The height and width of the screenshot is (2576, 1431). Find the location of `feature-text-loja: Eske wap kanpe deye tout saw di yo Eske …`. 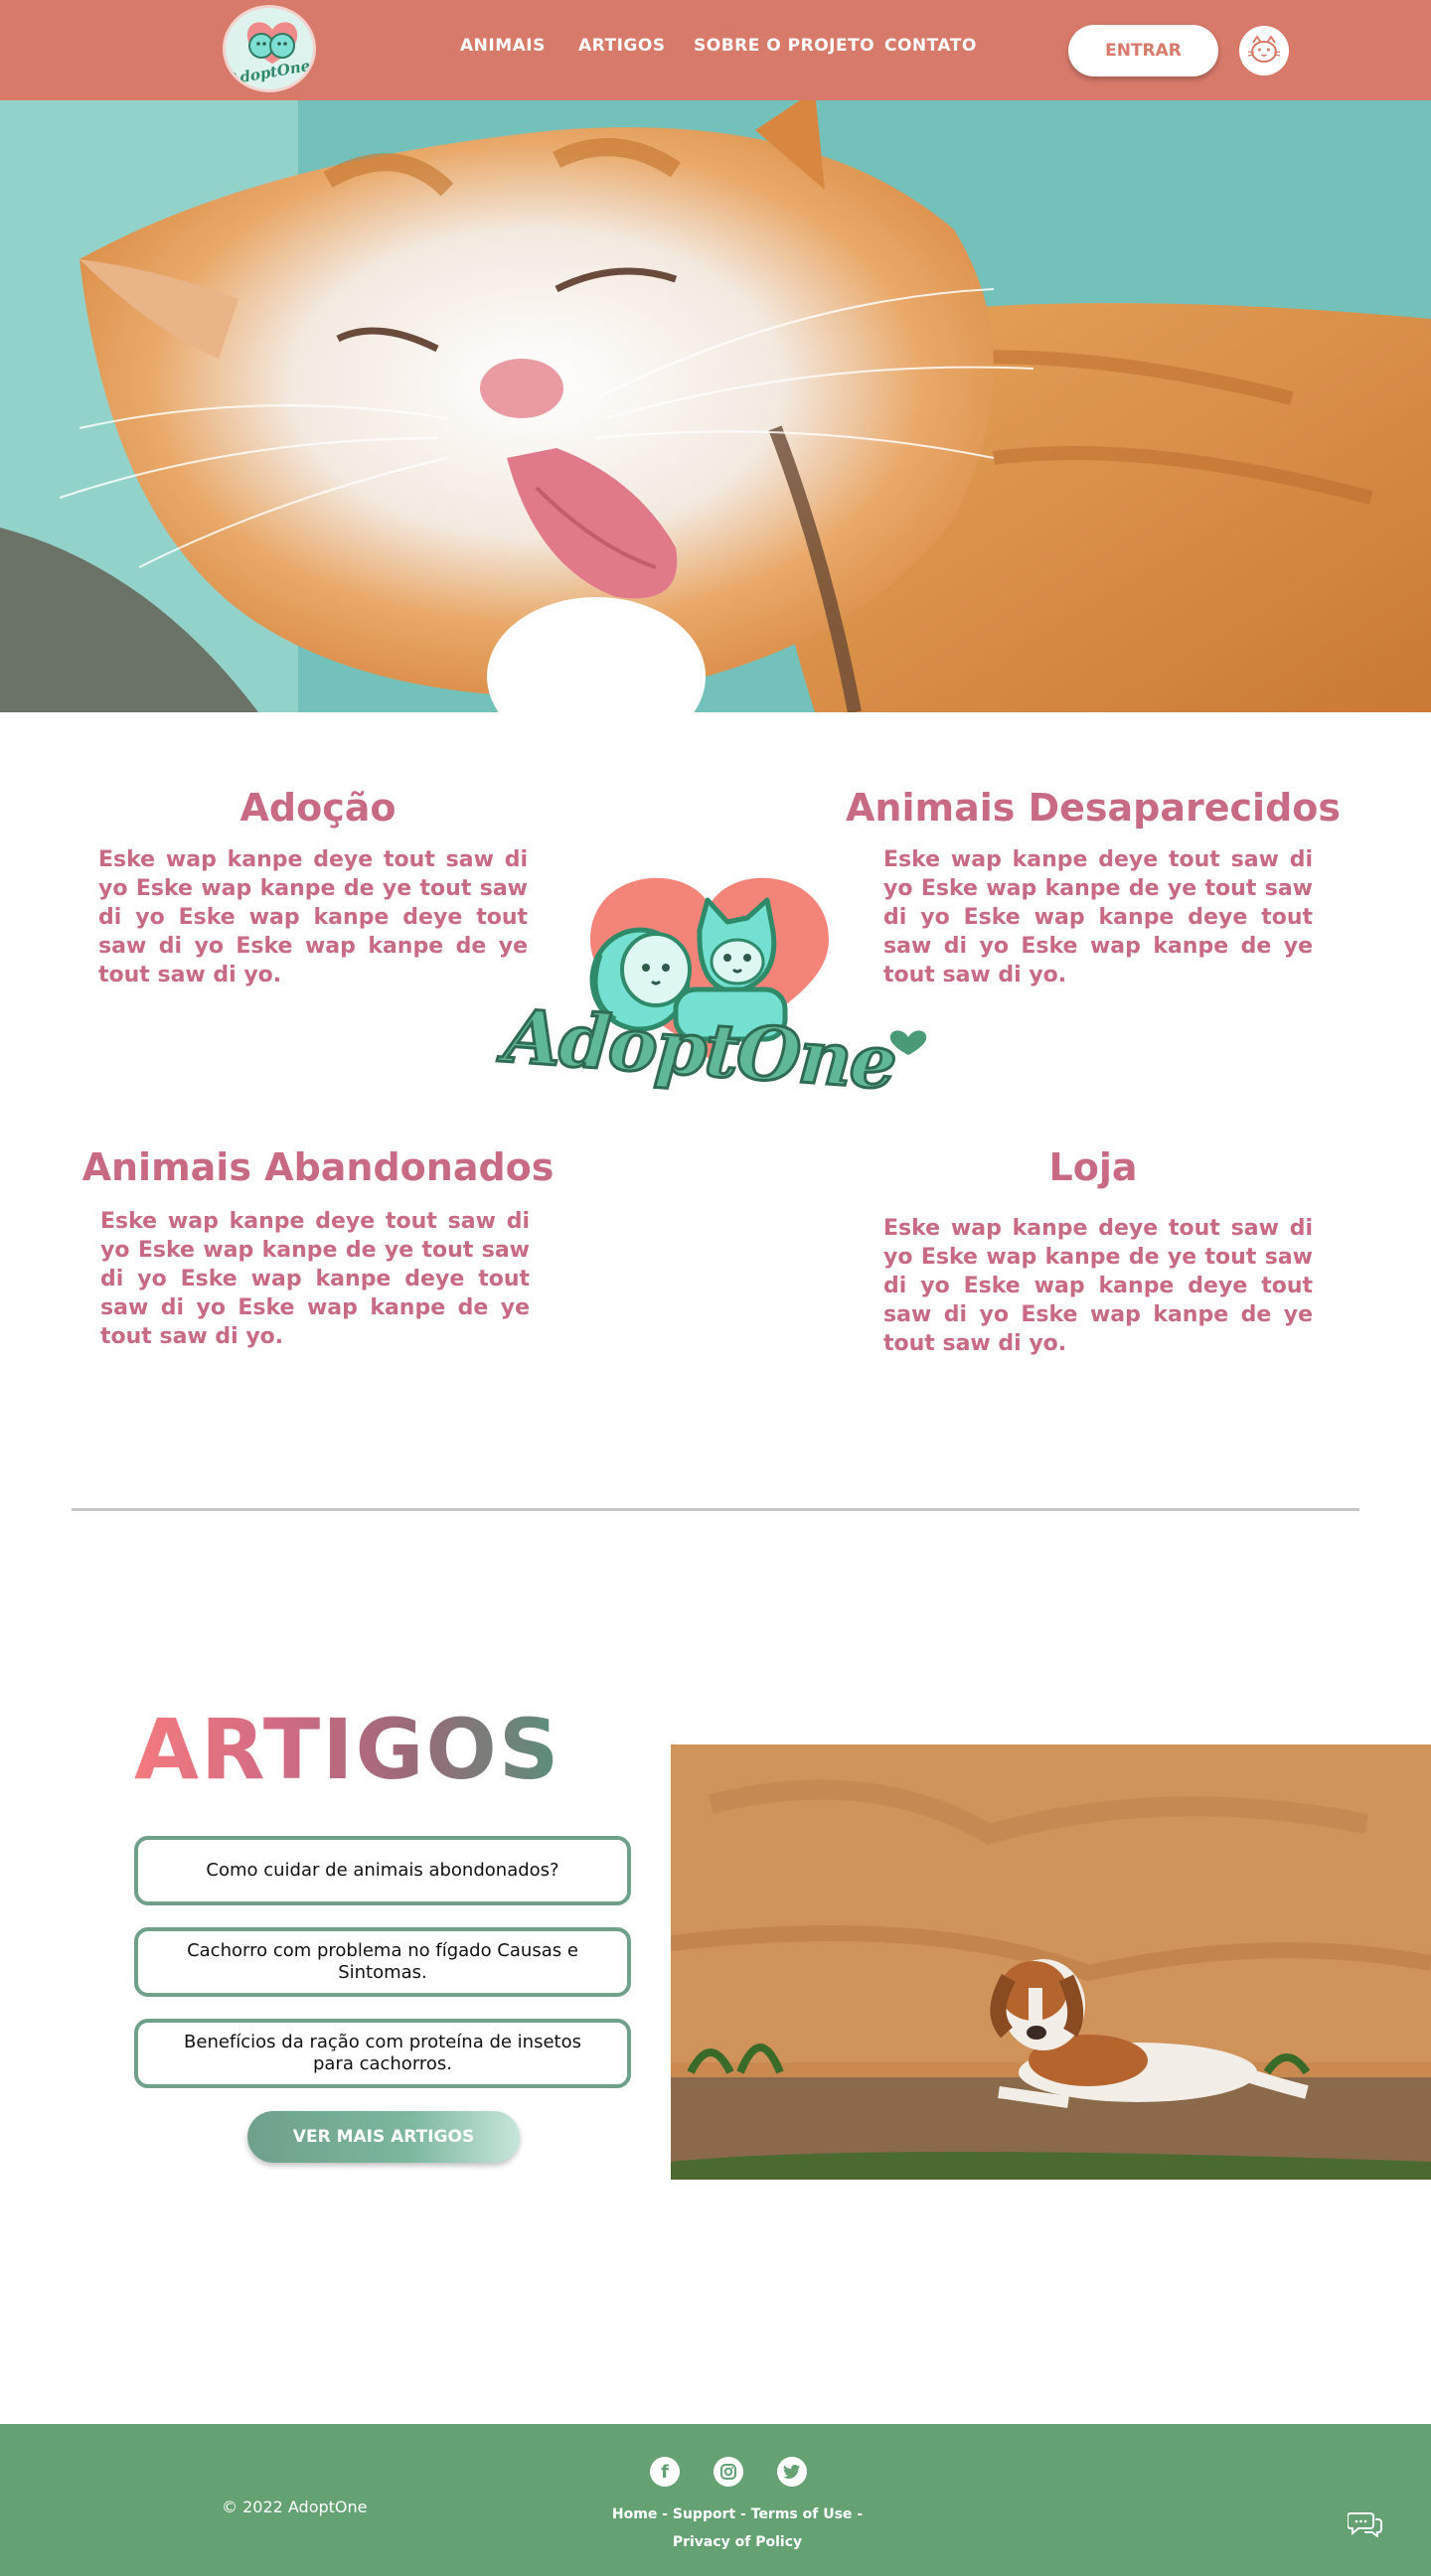

feature-text-loja: Eske wap kanpe deye tout saw di yo Eske … is located at coordinates (1098, 1286).